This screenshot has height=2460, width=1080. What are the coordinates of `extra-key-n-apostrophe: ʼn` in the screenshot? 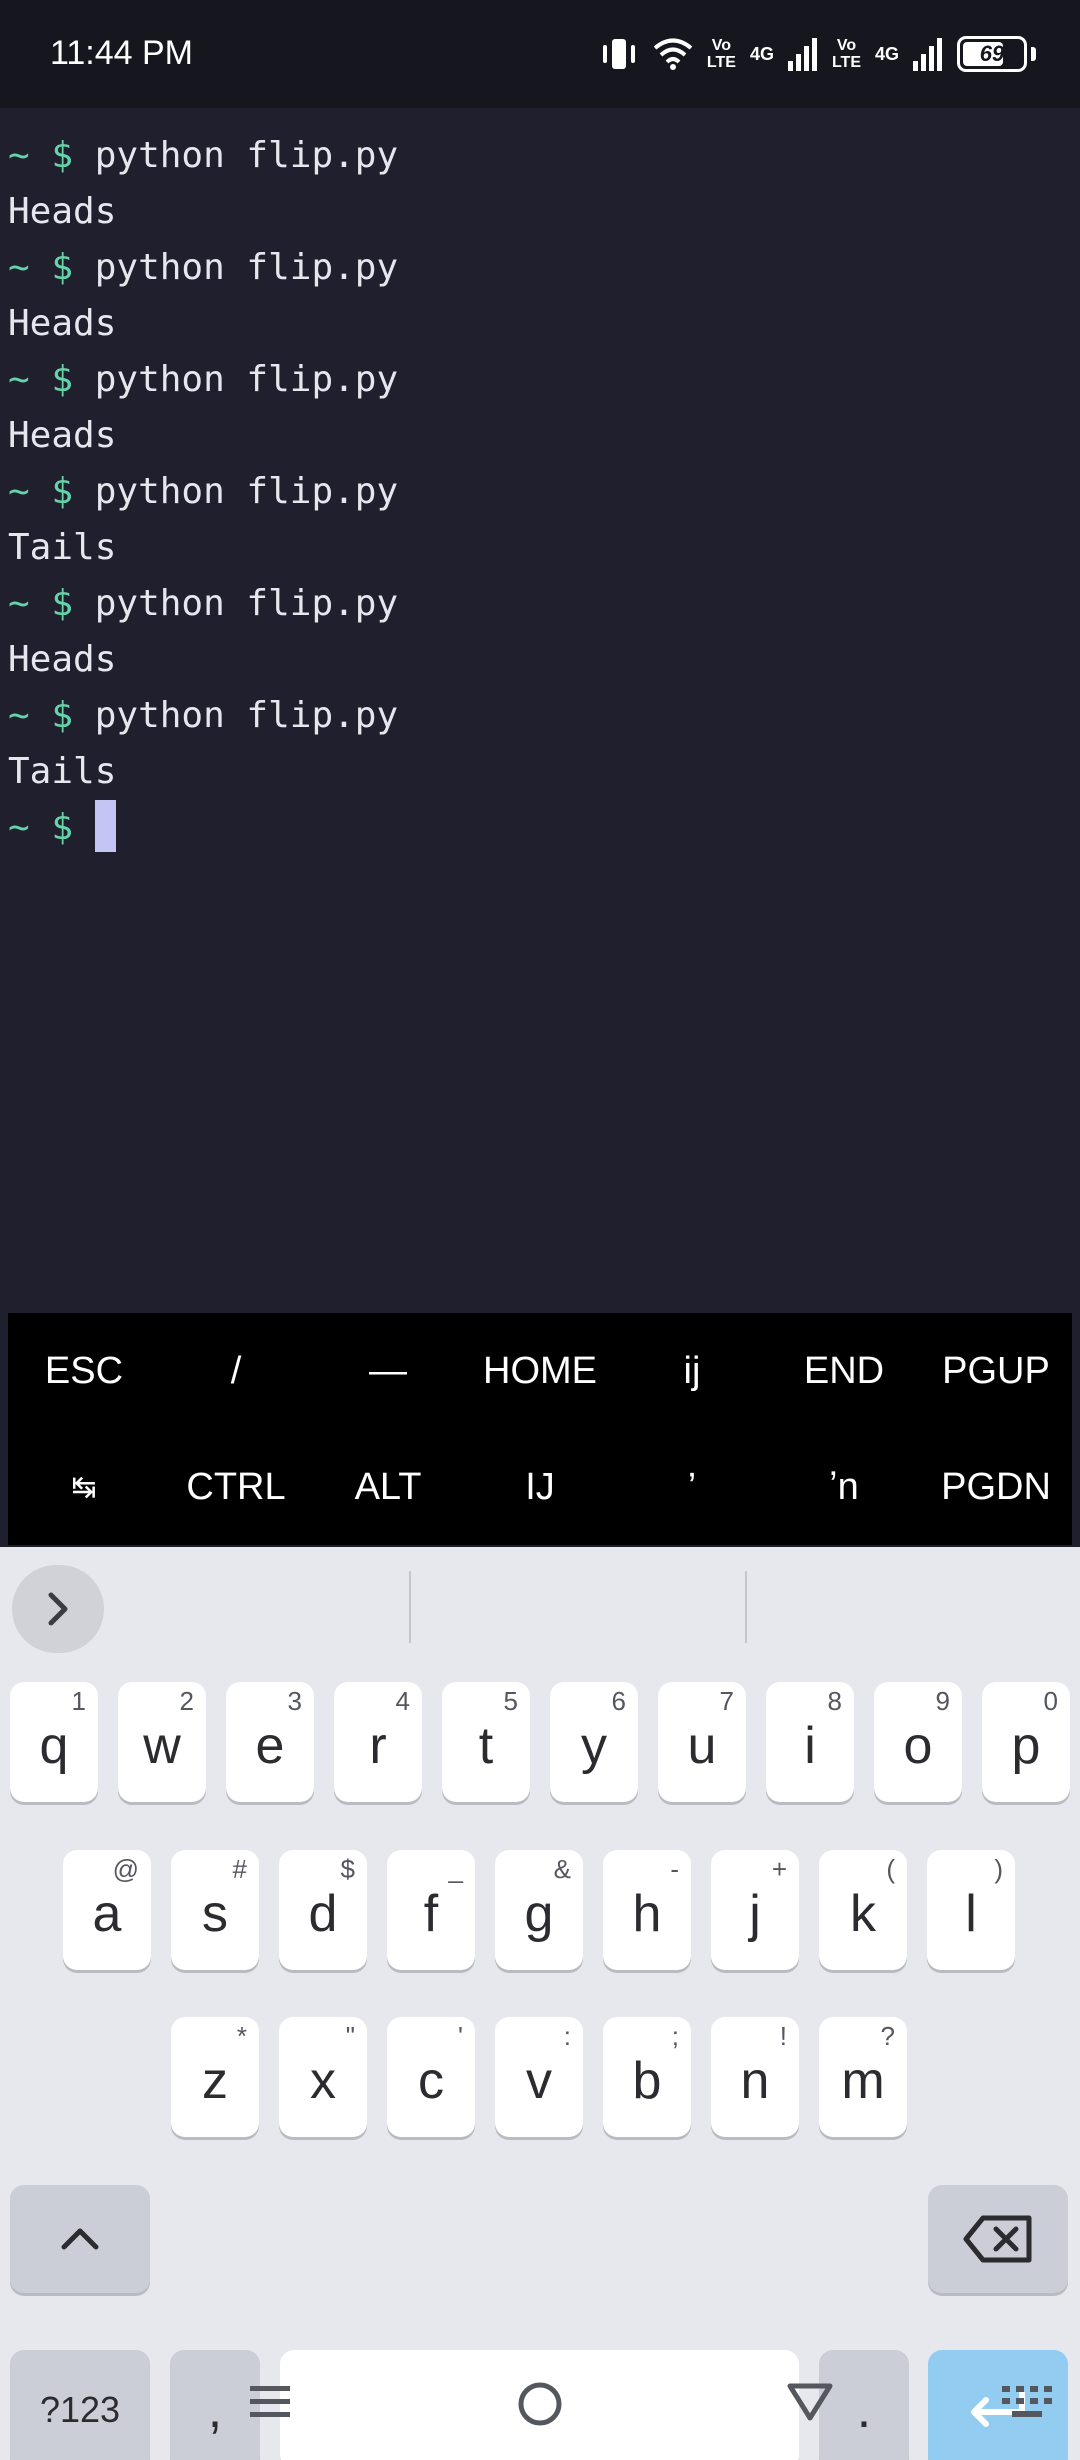 It's located at (844, 1487).